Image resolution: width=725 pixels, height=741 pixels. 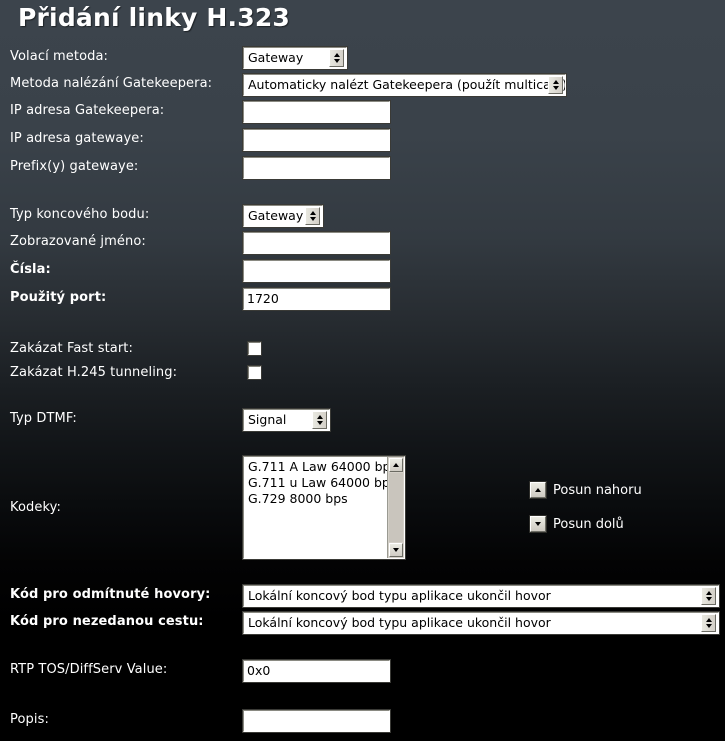 I want to click on codecs-scrollbar, so click(x=395, y=507).